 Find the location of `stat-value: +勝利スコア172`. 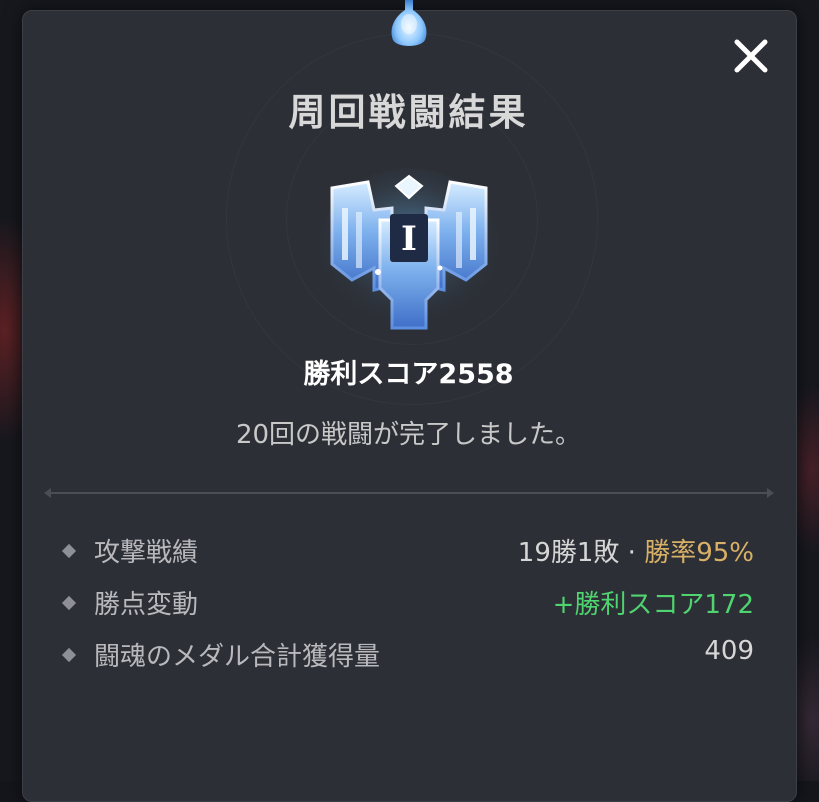

stat-value: +勝利スコア172 is located at coordinates (653, 602).